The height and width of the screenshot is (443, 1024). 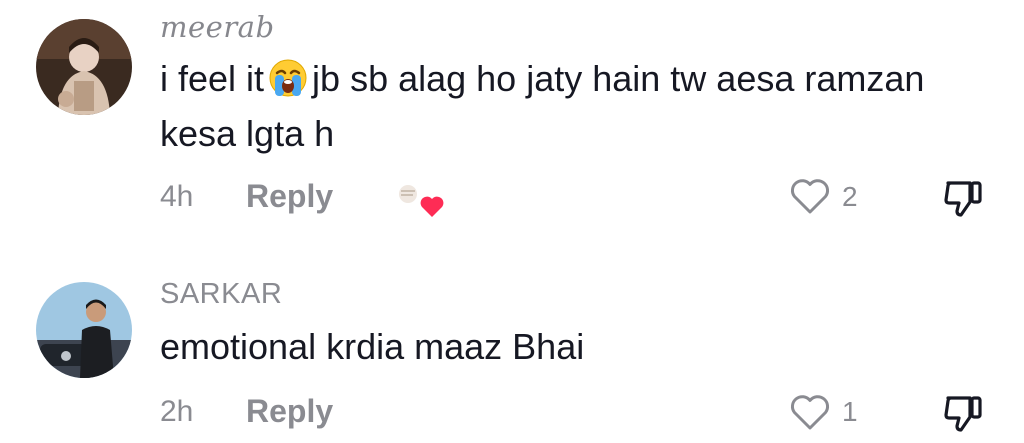 What do you see at coordinates (212, 78) in the screenshot?
I see `comment-text-part: i feel it` at bounding box center [212, 78].